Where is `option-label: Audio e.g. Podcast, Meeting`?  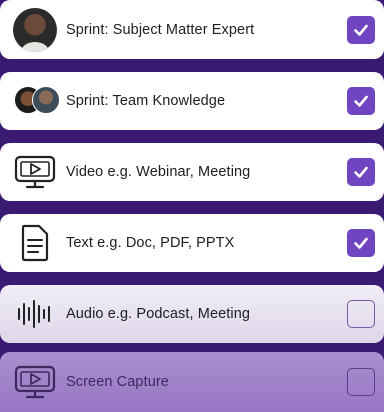
option-label: Audio e.g. Podcast, Meeting is located at coordinates (158, 314).